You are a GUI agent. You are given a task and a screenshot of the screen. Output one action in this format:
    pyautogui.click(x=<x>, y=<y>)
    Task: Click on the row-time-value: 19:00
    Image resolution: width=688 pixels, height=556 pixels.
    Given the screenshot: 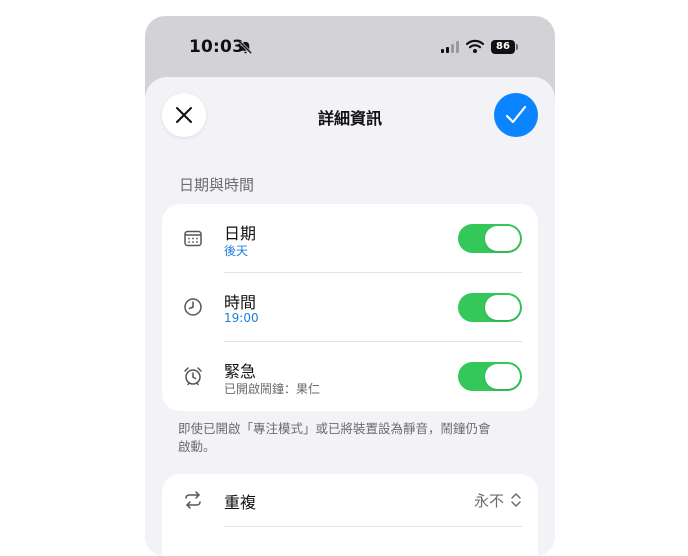 What is the action you would take?
    pyautogui.click(x=241, y=318)
    